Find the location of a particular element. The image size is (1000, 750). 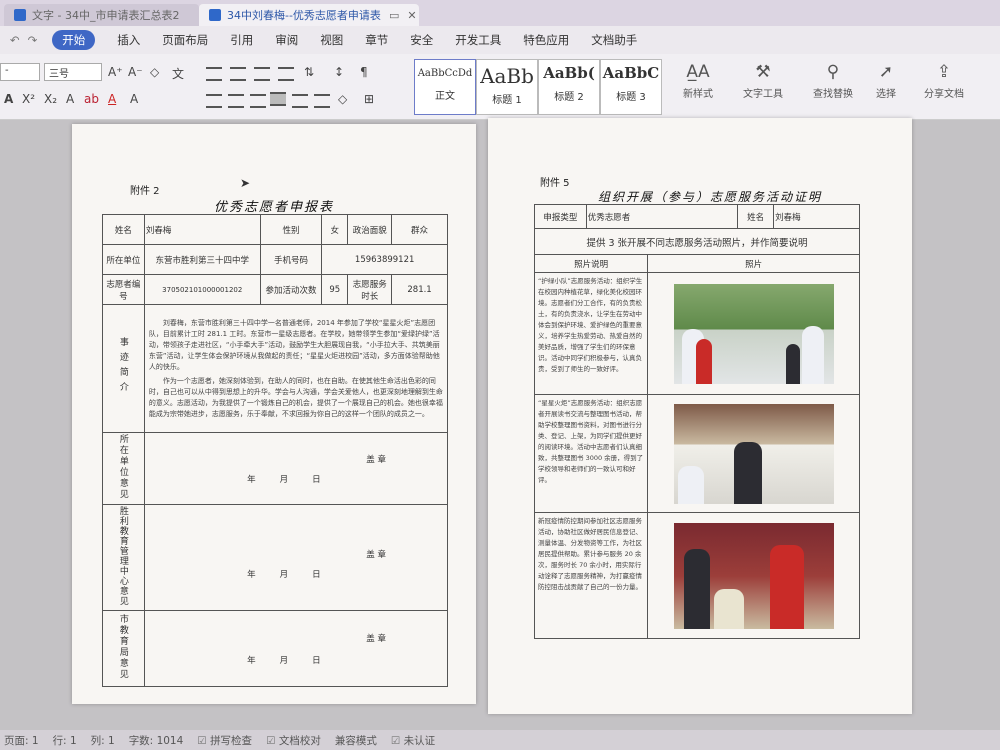

politics-label: 政治面貌 is located at coordinates (370, 229).